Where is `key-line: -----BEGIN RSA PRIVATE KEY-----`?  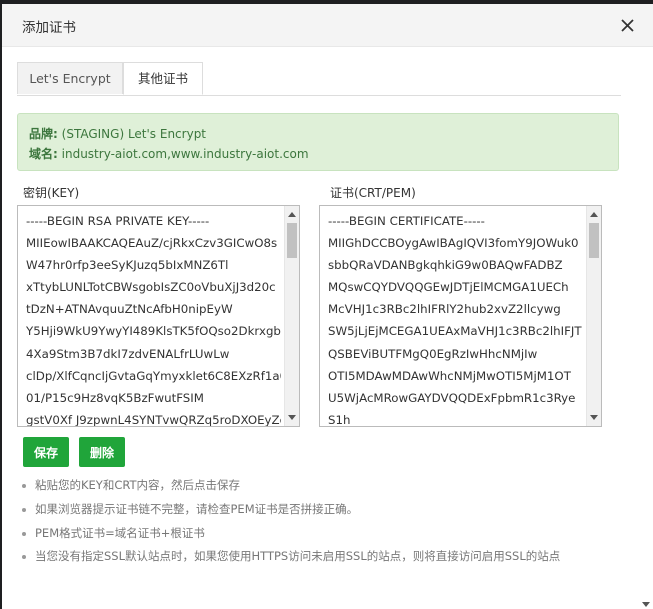
key-line: -----BEGIN RSA PRIVATE KEY----- is located at coordinates (118, 221).